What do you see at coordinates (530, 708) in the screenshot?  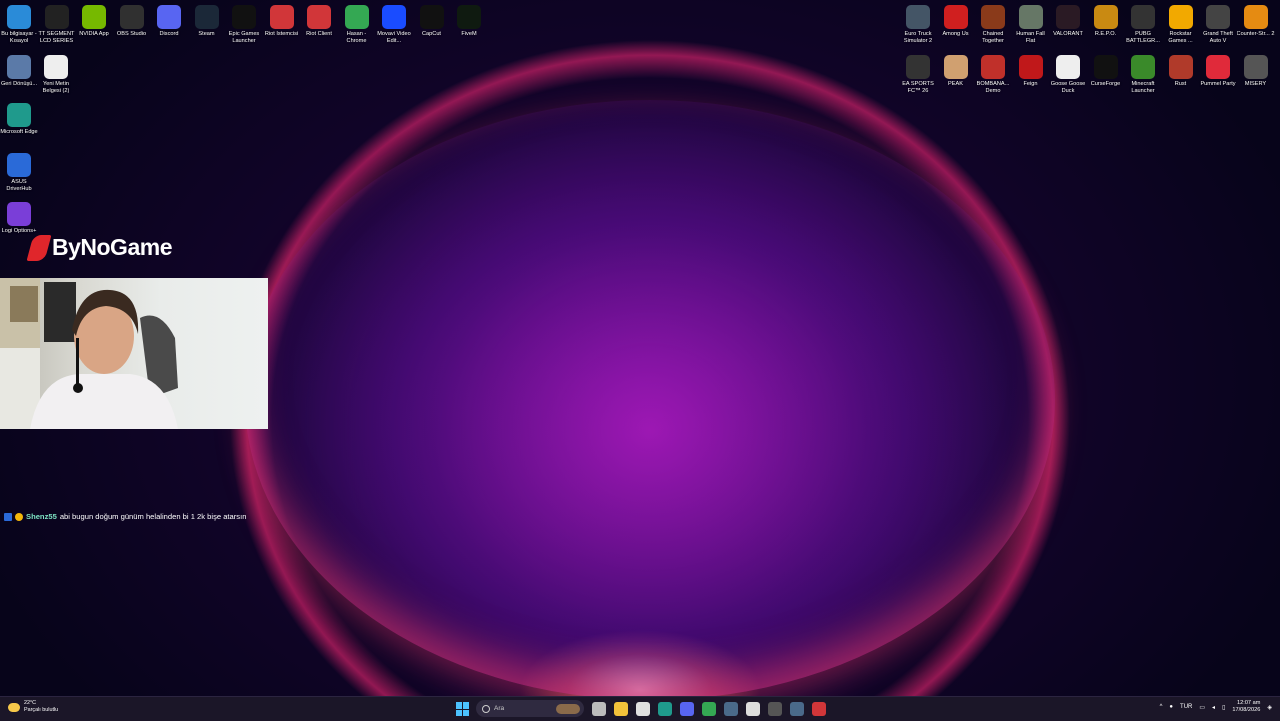 I see `search-box: Ara` at bounding box center [530, 708].